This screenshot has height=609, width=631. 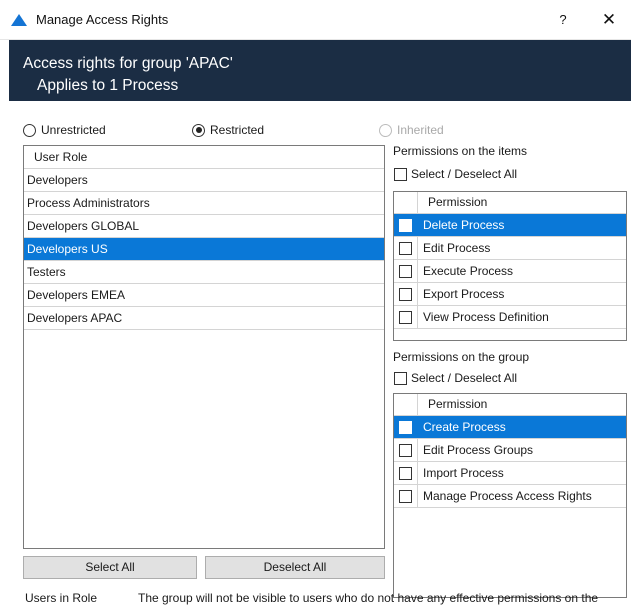 I want to click on item-select-deselect-all: Select / Deselect All, so click(x=455, y=174).